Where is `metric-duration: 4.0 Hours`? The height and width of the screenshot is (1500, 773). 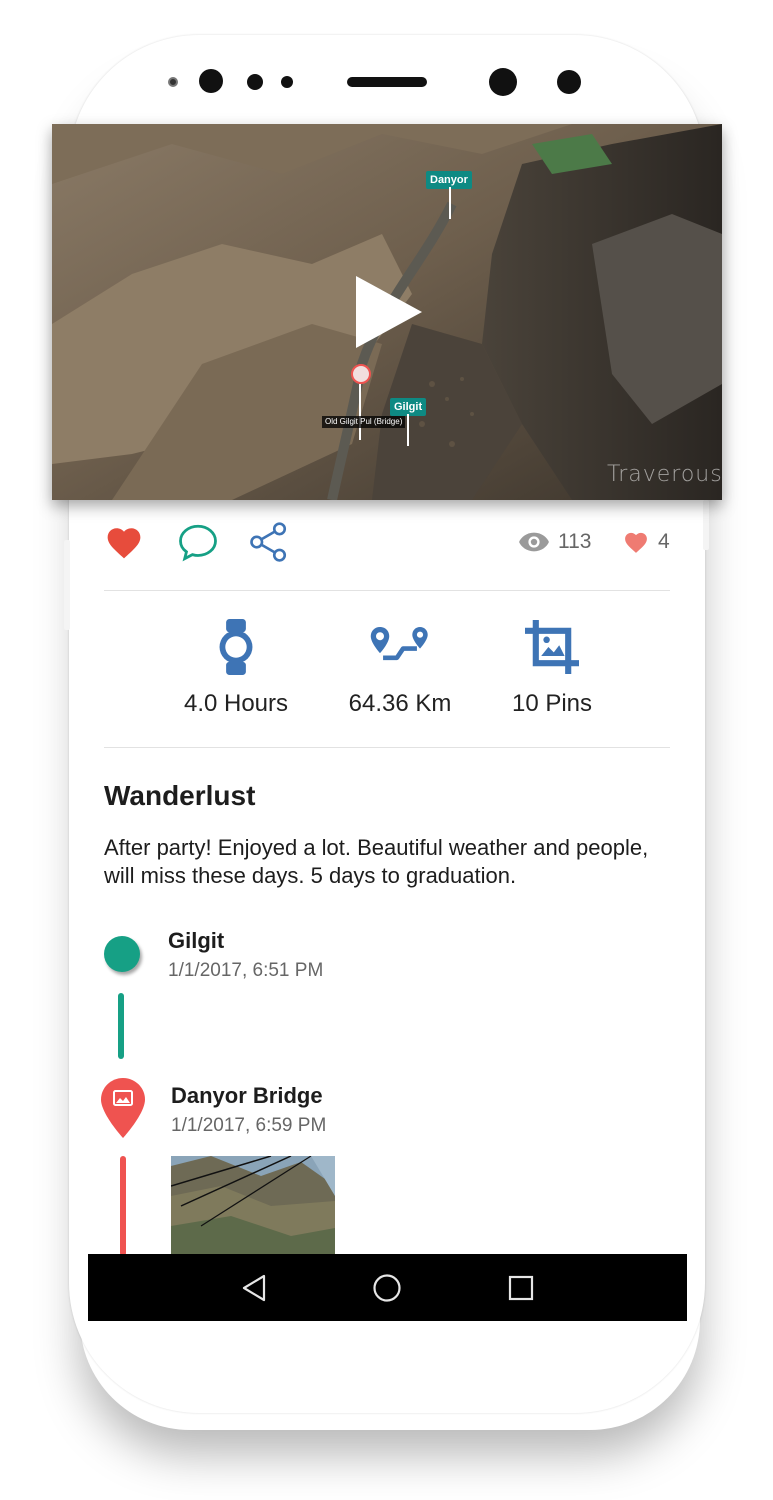
metric-duration: 4.0 Hours is located at coordinates (236, 668).